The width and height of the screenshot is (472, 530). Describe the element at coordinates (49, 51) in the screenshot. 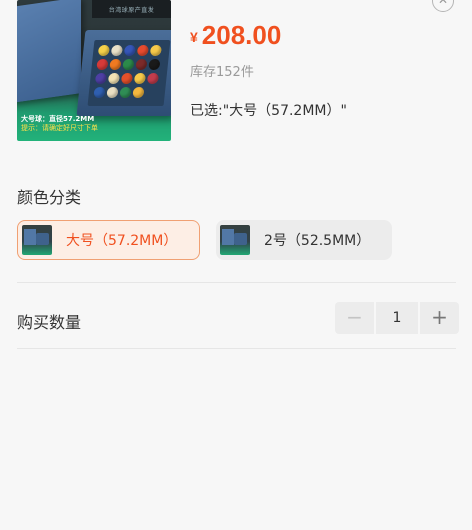

I see `box-lid-graphic` at that location.